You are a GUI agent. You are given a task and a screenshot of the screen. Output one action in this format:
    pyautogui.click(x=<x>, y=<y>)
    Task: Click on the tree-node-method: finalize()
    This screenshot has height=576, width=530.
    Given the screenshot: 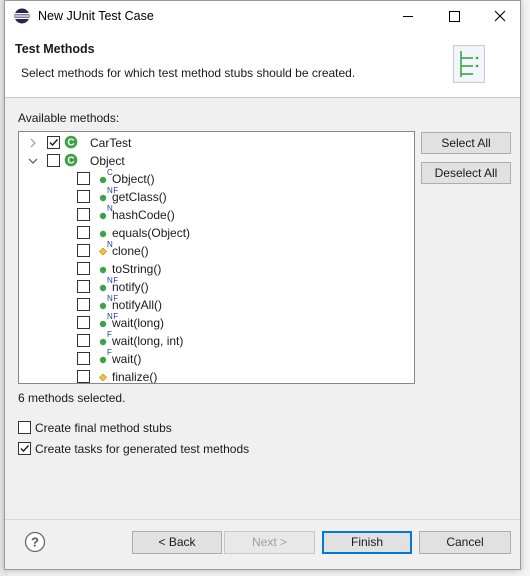 What is the action you would take?
    pyautogui.click(x=216, y=375)
    